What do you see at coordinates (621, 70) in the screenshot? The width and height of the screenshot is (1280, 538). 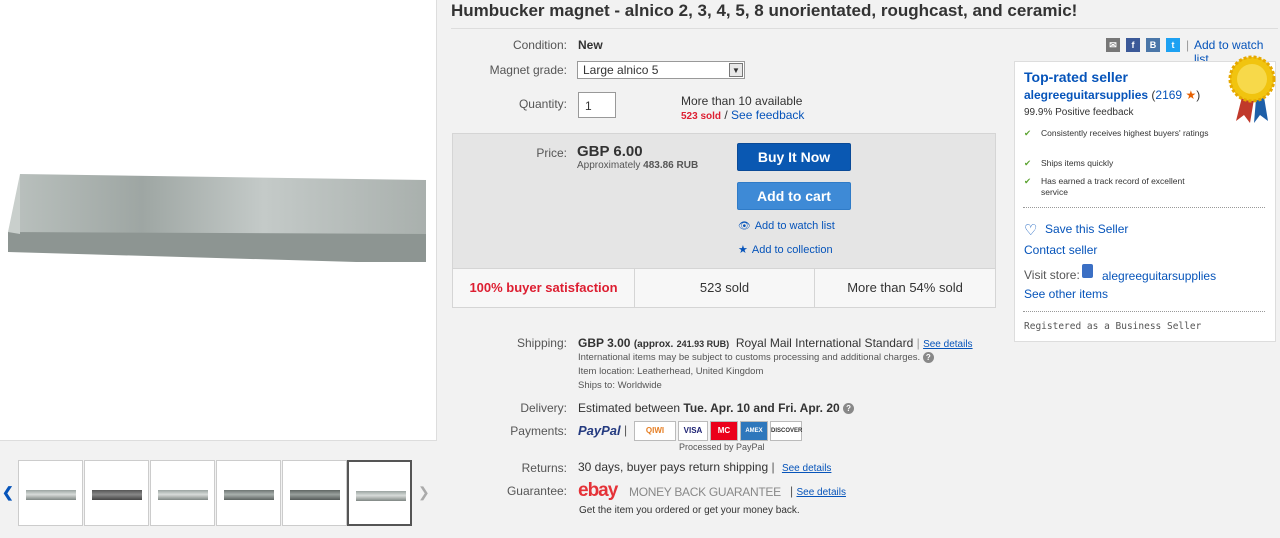 I see `grade-select-value: Large alnico 5` at bounding box center [621, 70].